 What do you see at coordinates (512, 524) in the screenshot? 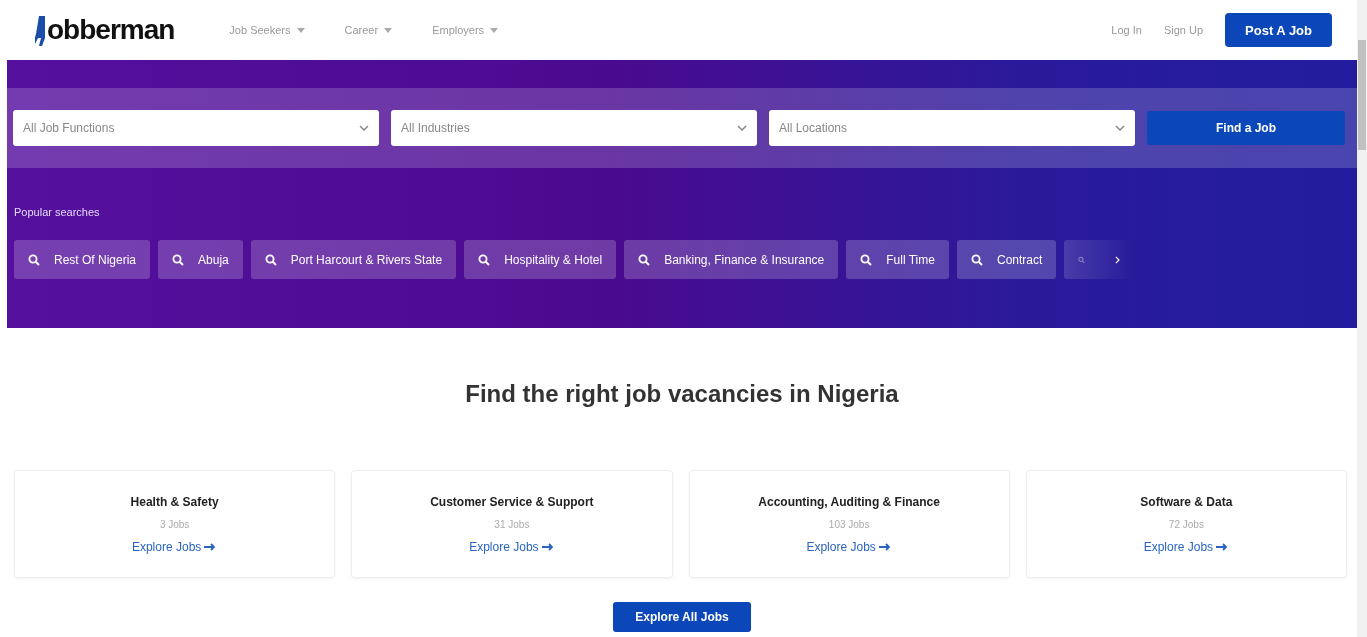
I see `job-count: 31 Jobs` at bounding box center [512, 524].